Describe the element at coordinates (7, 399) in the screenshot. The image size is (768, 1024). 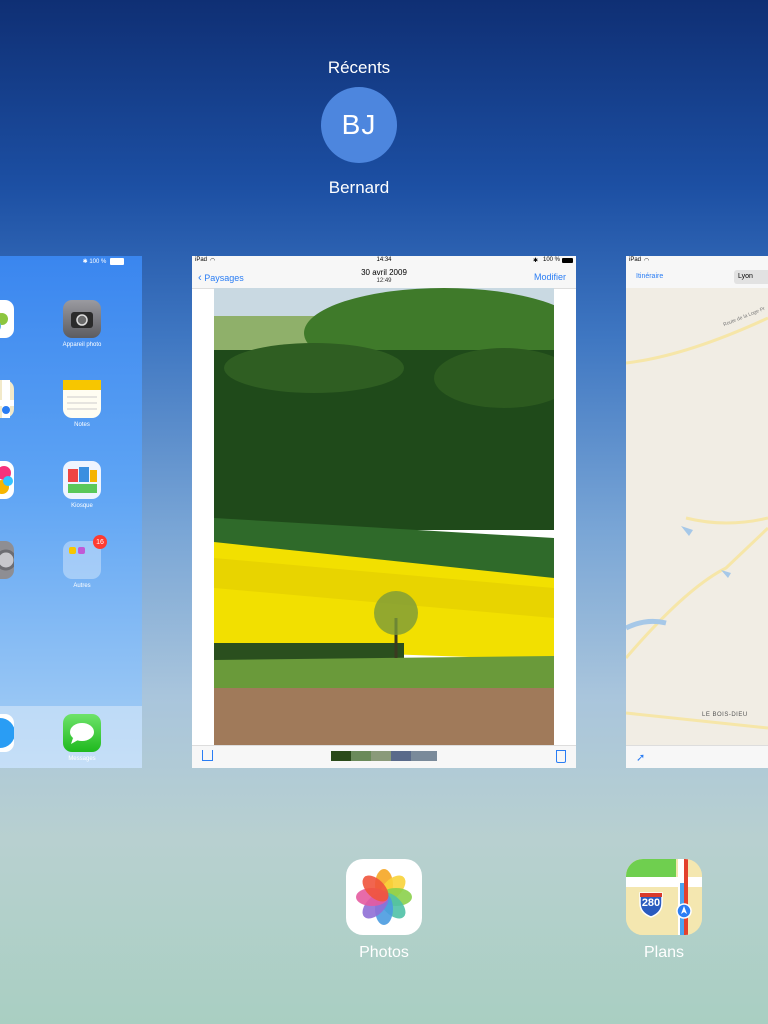
I see `maps-app-icon` at that location.